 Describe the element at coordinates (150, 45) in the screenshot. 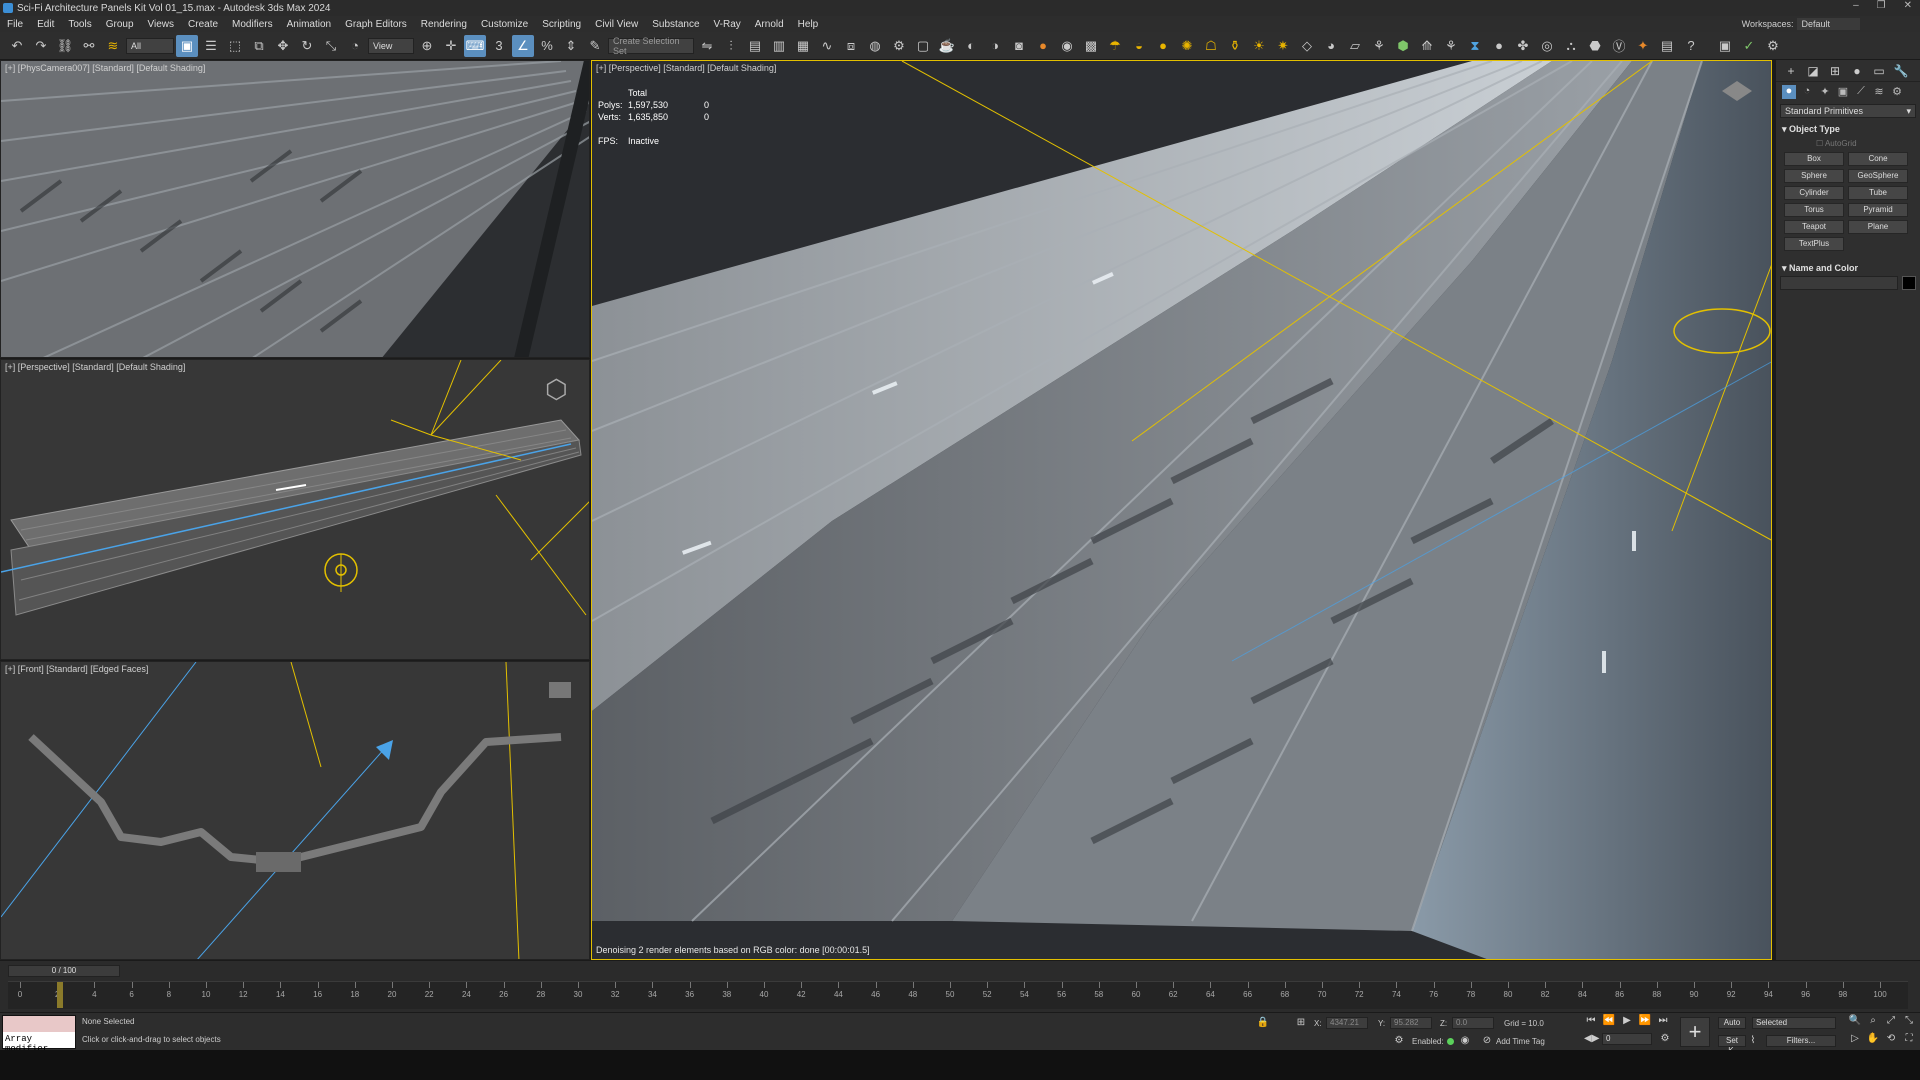

I see `selection-filter-dropdown: All` at that location.